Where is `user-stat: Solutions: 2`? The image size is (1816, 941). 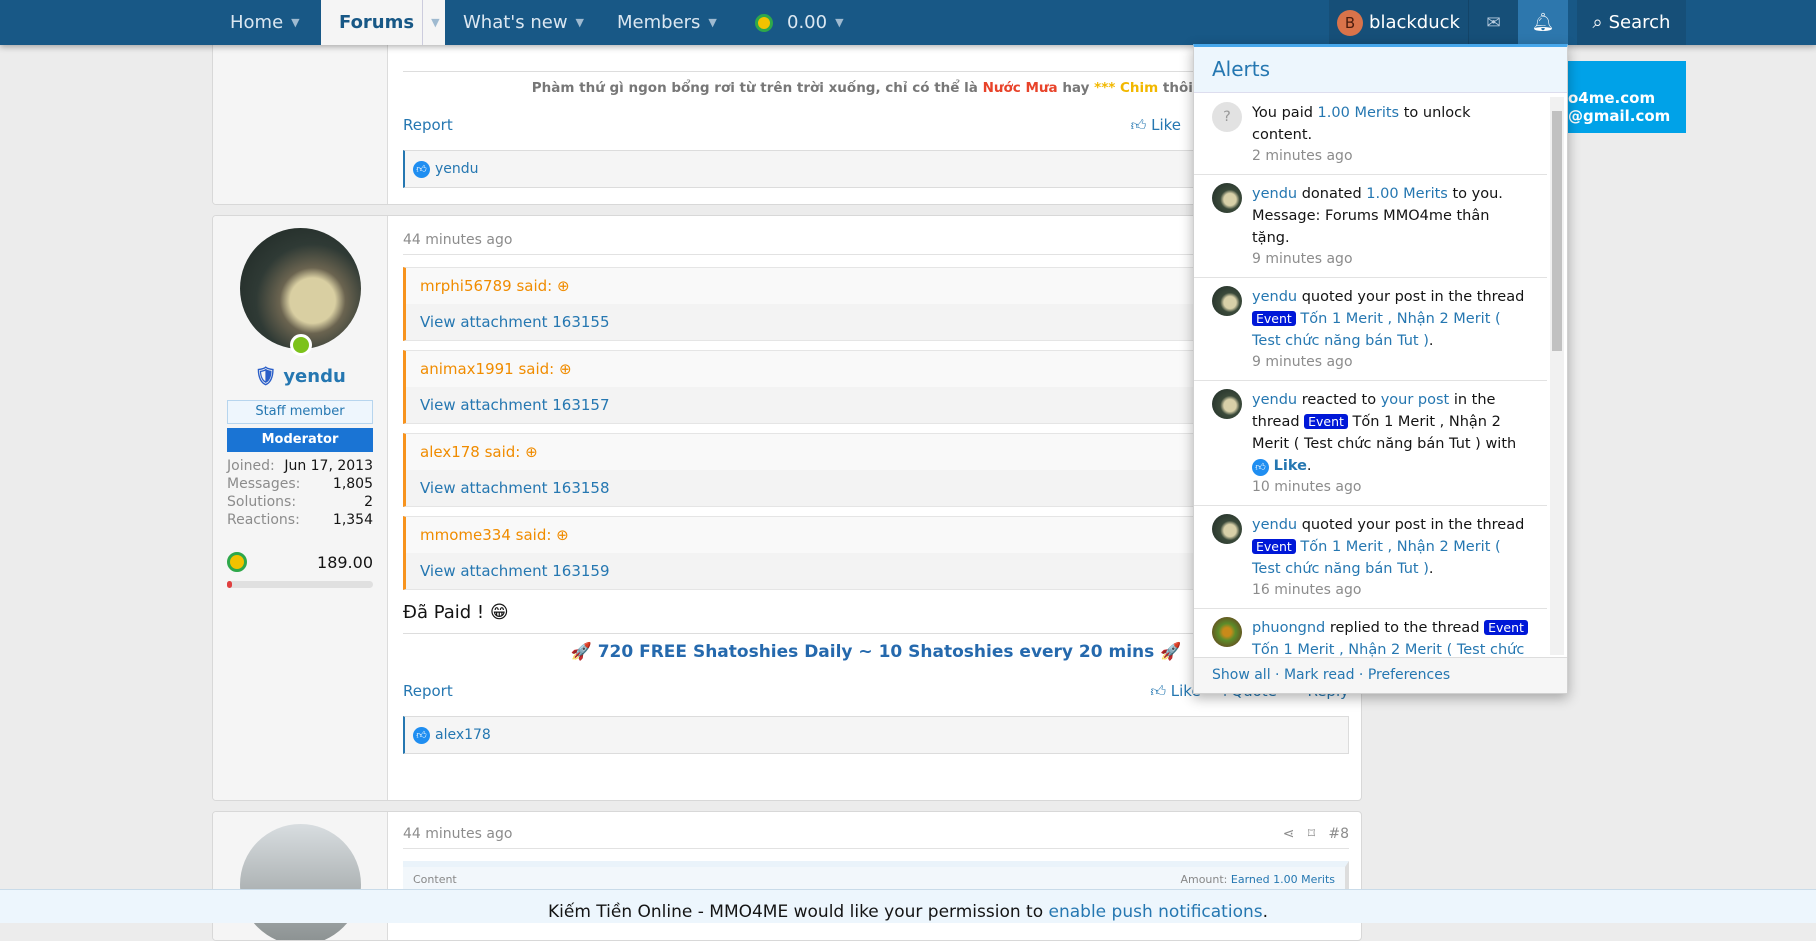
user-stat: Solutions: 2 is located at coordinates (300, 502).